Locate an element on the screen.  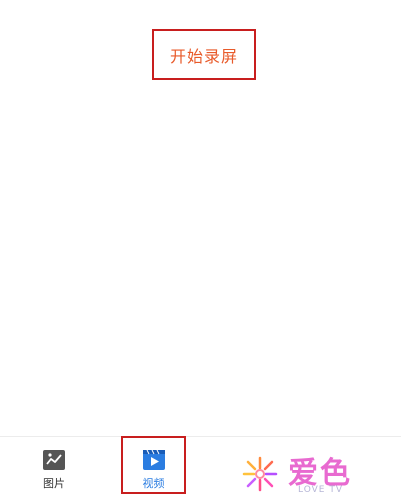
watermark-subtitle: LOVE TV is located at coordinates (320, 490).